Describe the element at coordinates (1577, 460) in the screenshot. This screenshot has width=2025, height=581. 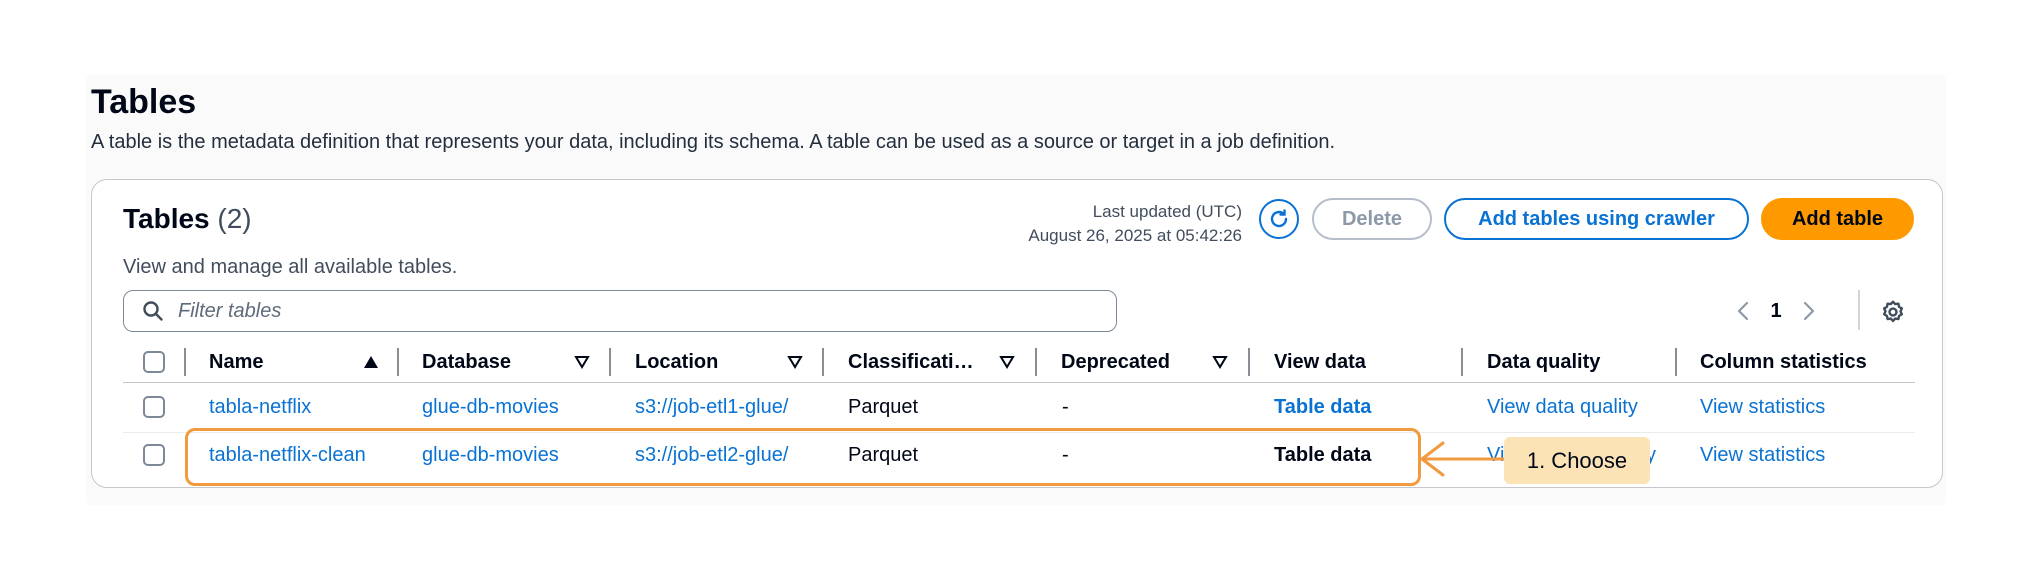
I see `callout-label: 1. Choose` at that location.